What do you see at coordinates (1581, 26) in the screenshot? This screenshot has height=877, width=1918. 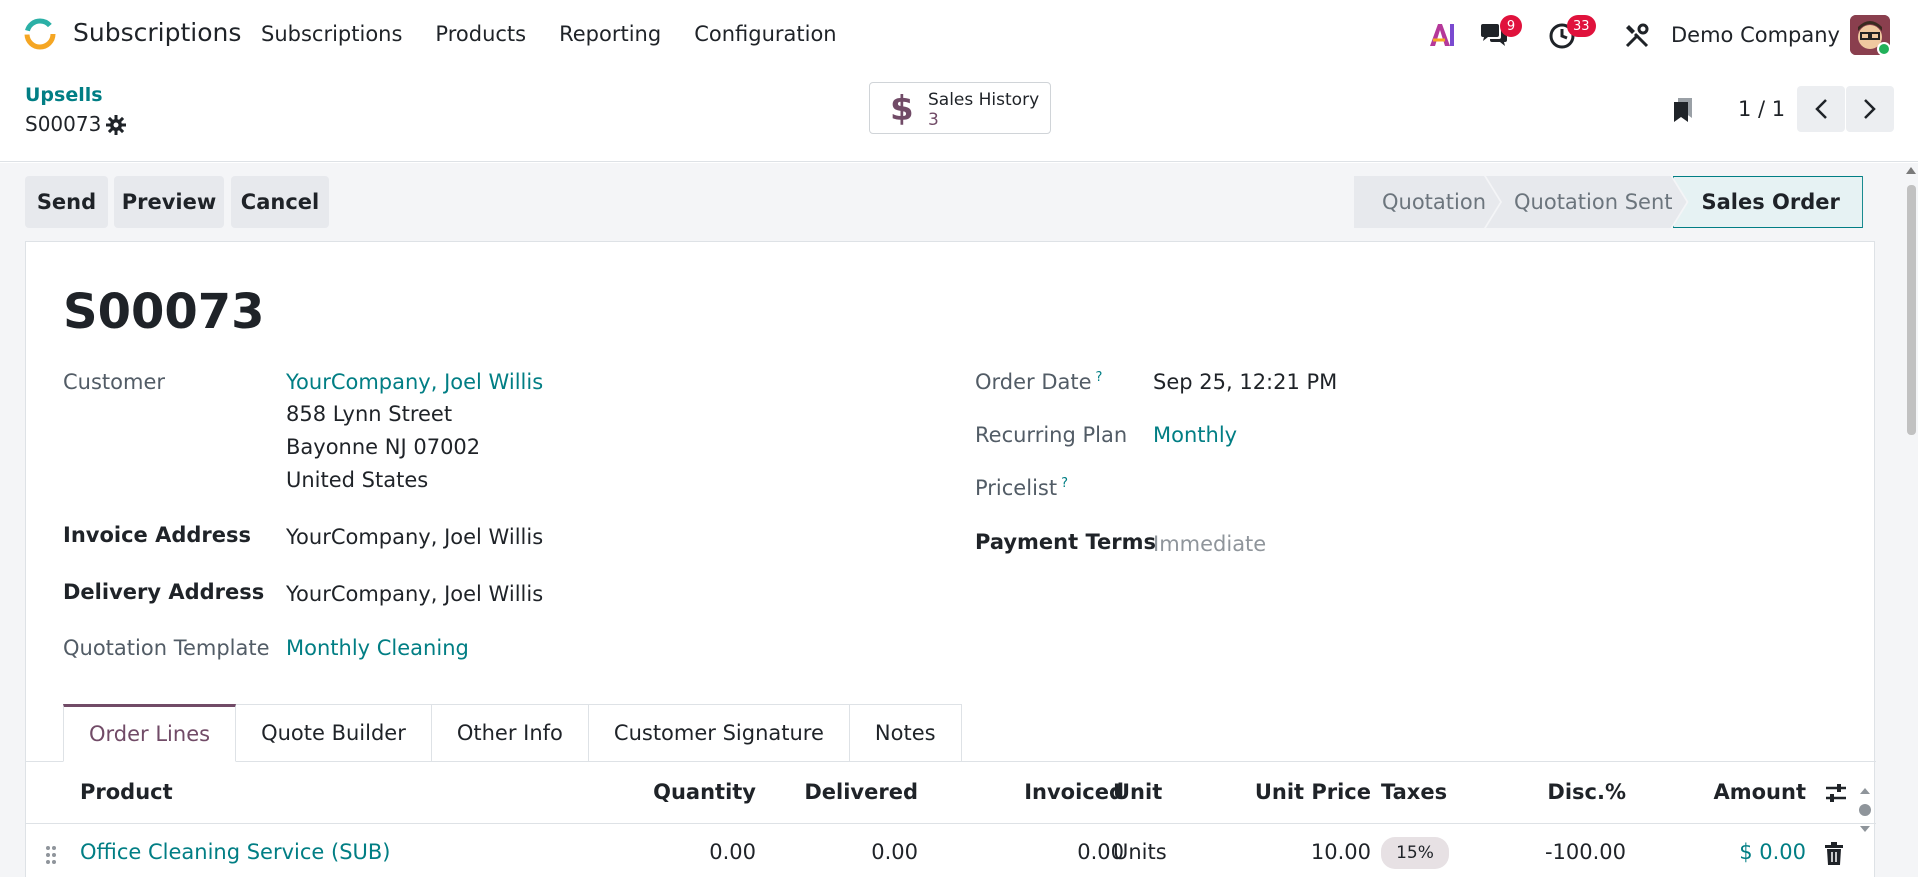 I see `activities-badge: 33` at bounding box center [1581, 26].